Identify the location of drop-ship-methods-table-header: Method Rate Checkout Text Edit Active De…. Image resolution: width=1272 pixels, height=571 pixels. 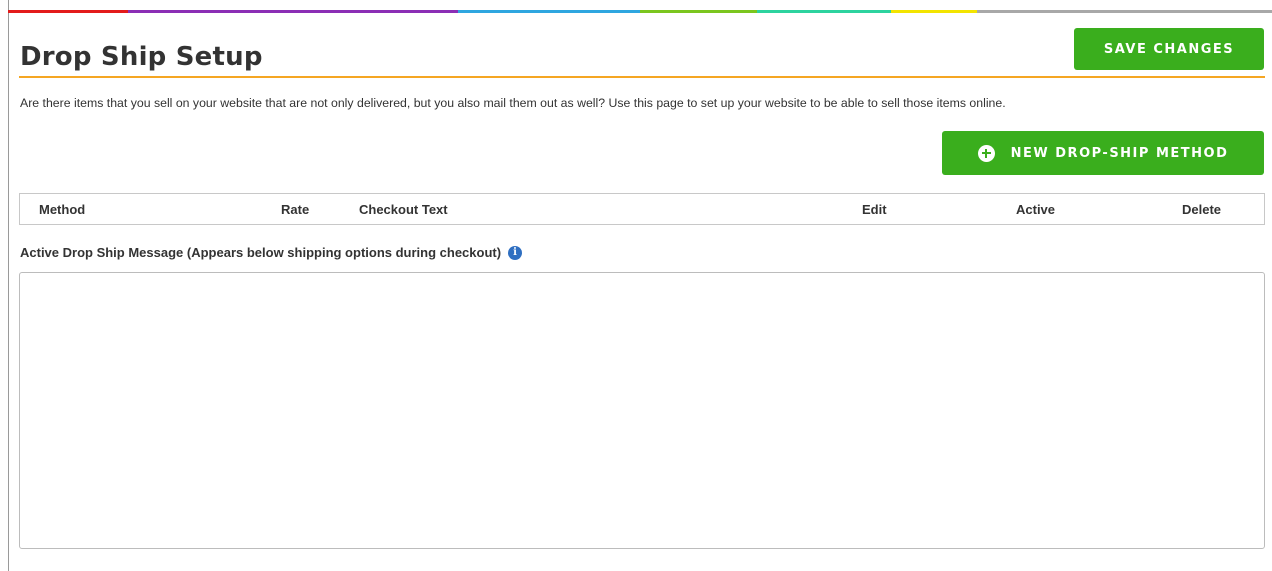
(642, 209).